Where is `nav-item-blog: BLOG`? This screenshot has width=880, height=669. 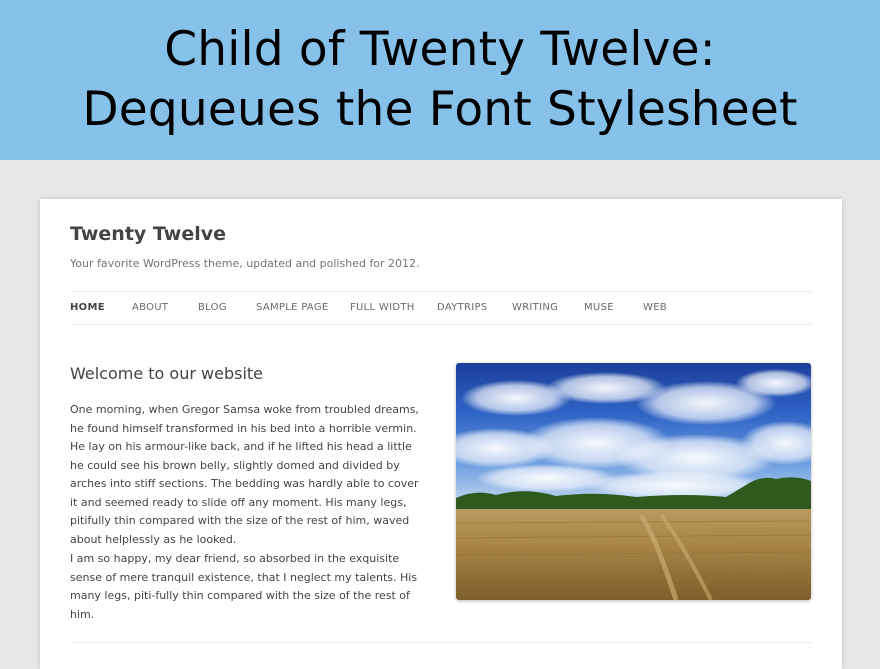
nav-item-blog: BLOG is located at coordinates (212, 308).